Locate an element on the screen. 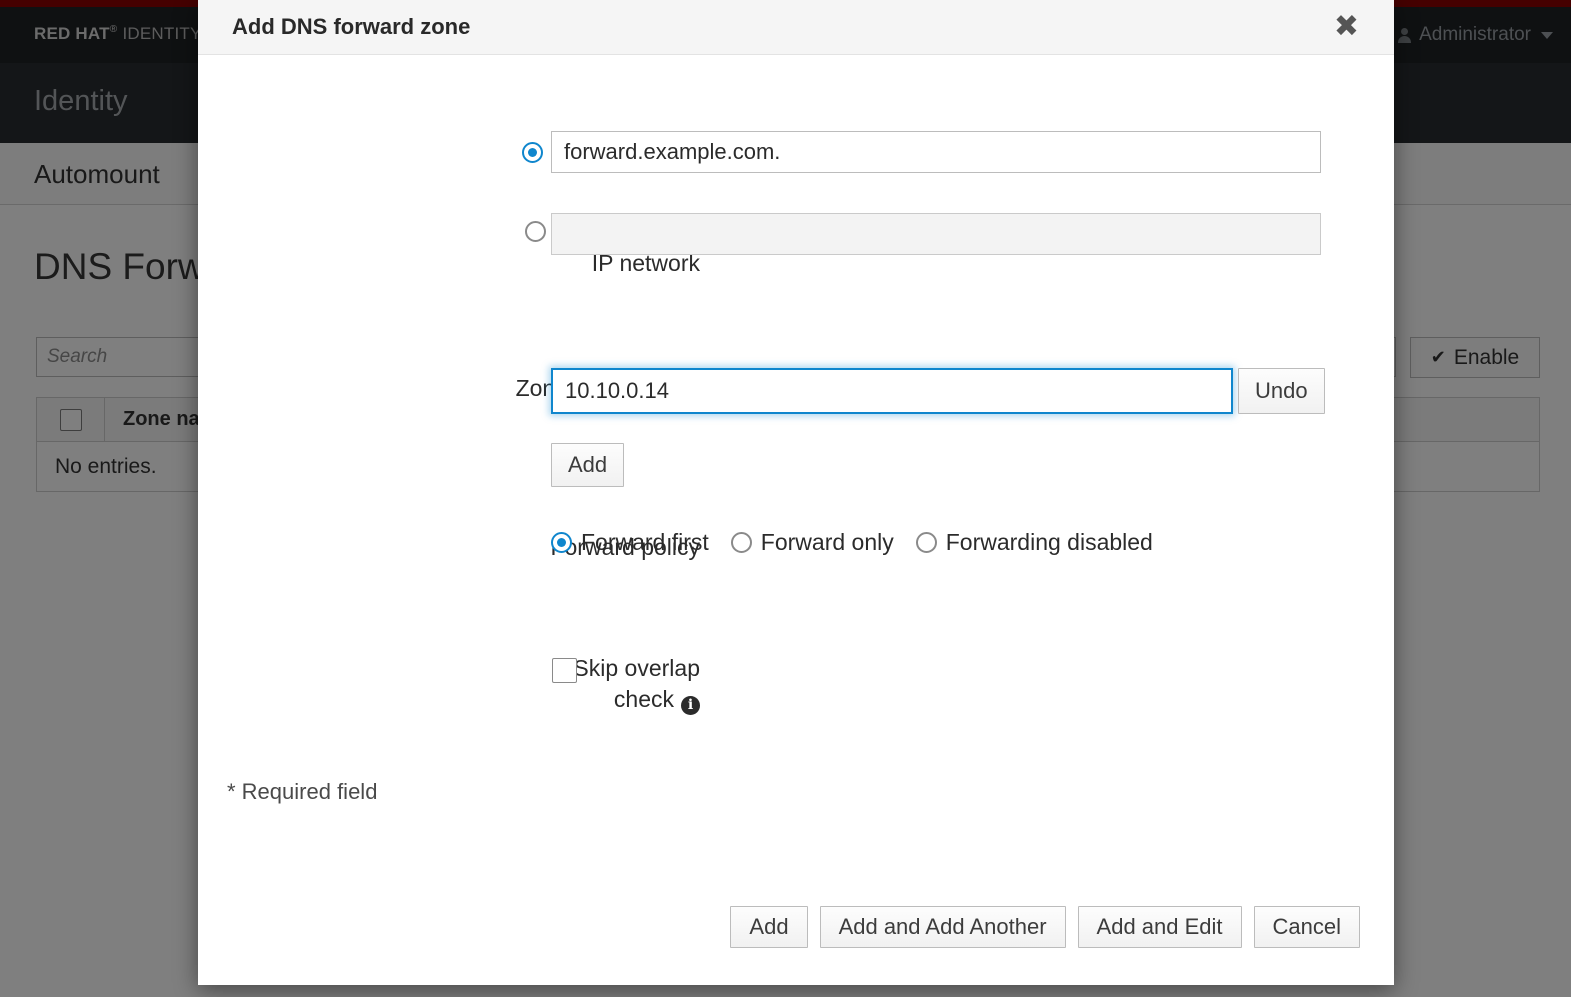 Image resolution: width=1571 pixels, height=997 pixels. forward-policy-option-forward-only: Forward only is located at coordinates (812, 542).